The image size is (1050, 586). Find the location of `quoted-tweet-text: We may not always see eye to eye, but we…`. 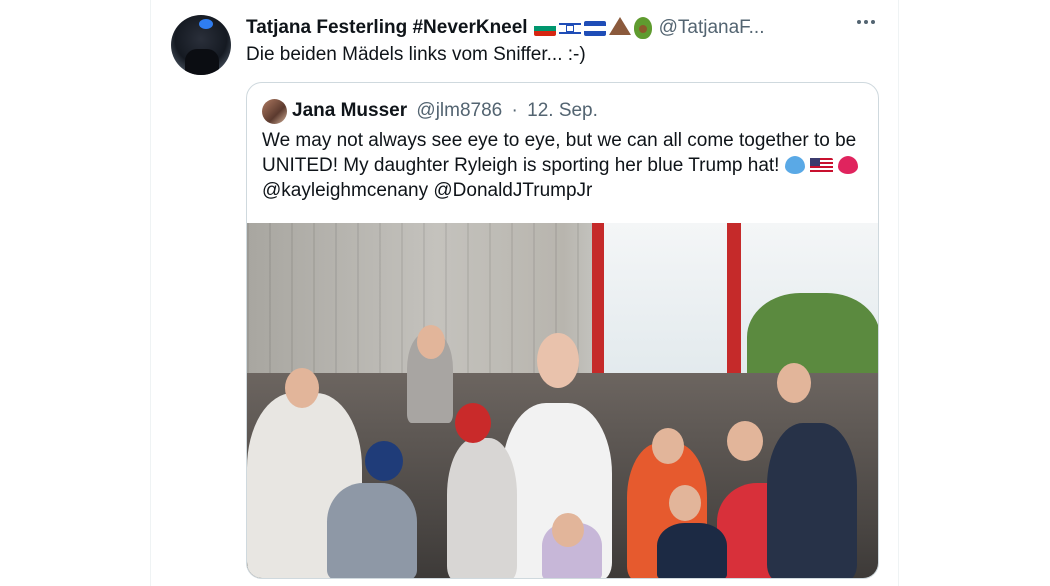

quoted-tweet-text: We may not always see eye to eye, but we… is located at coordinates (567, 165).